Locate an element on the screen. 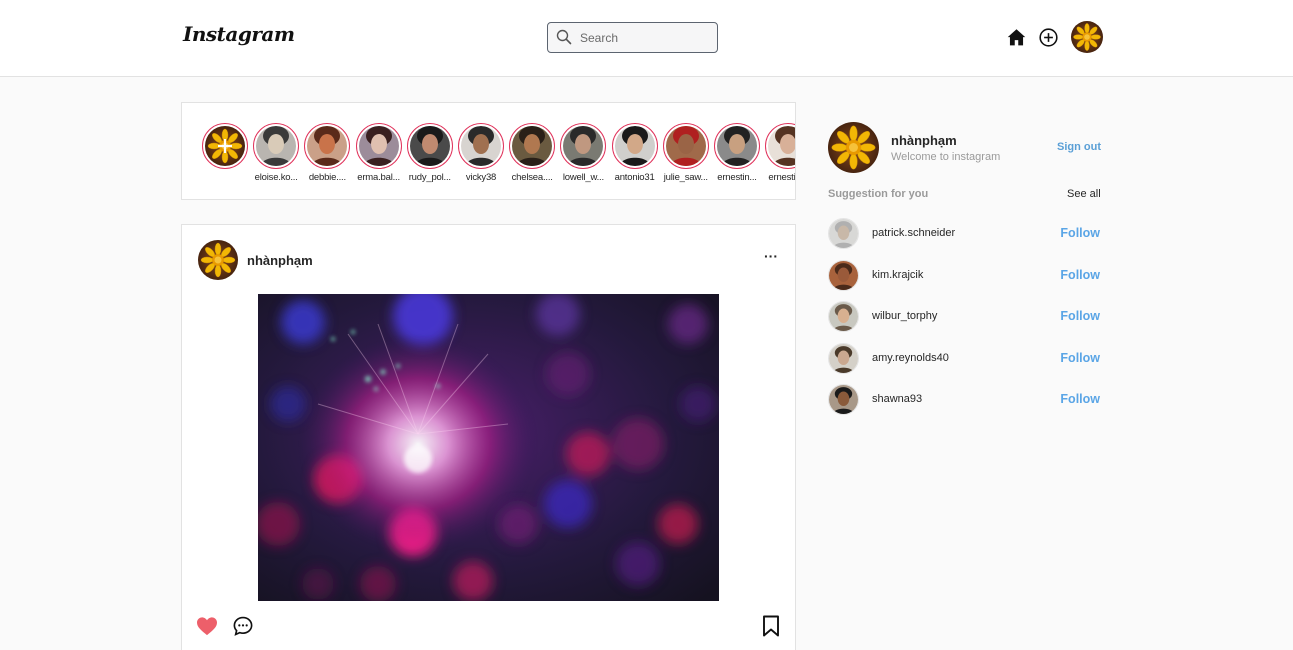  story-username: antonio31 is located at coordinates (634, 177).